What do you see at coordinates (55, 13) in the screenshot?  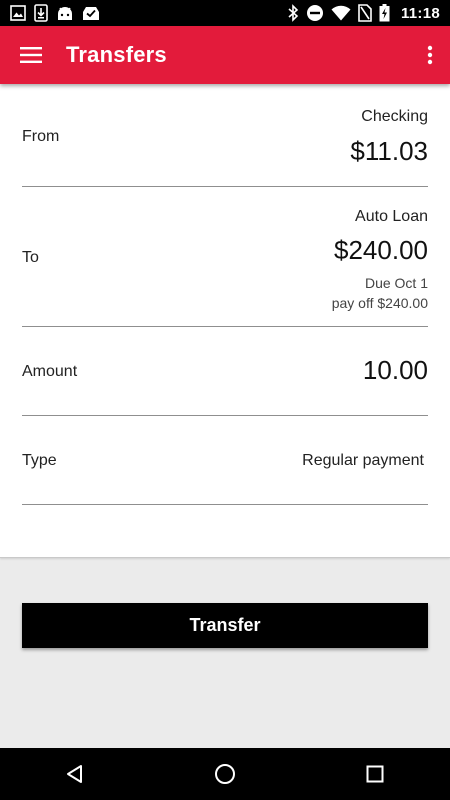 I see `status-bar-left` at bounding box center [55, 13].